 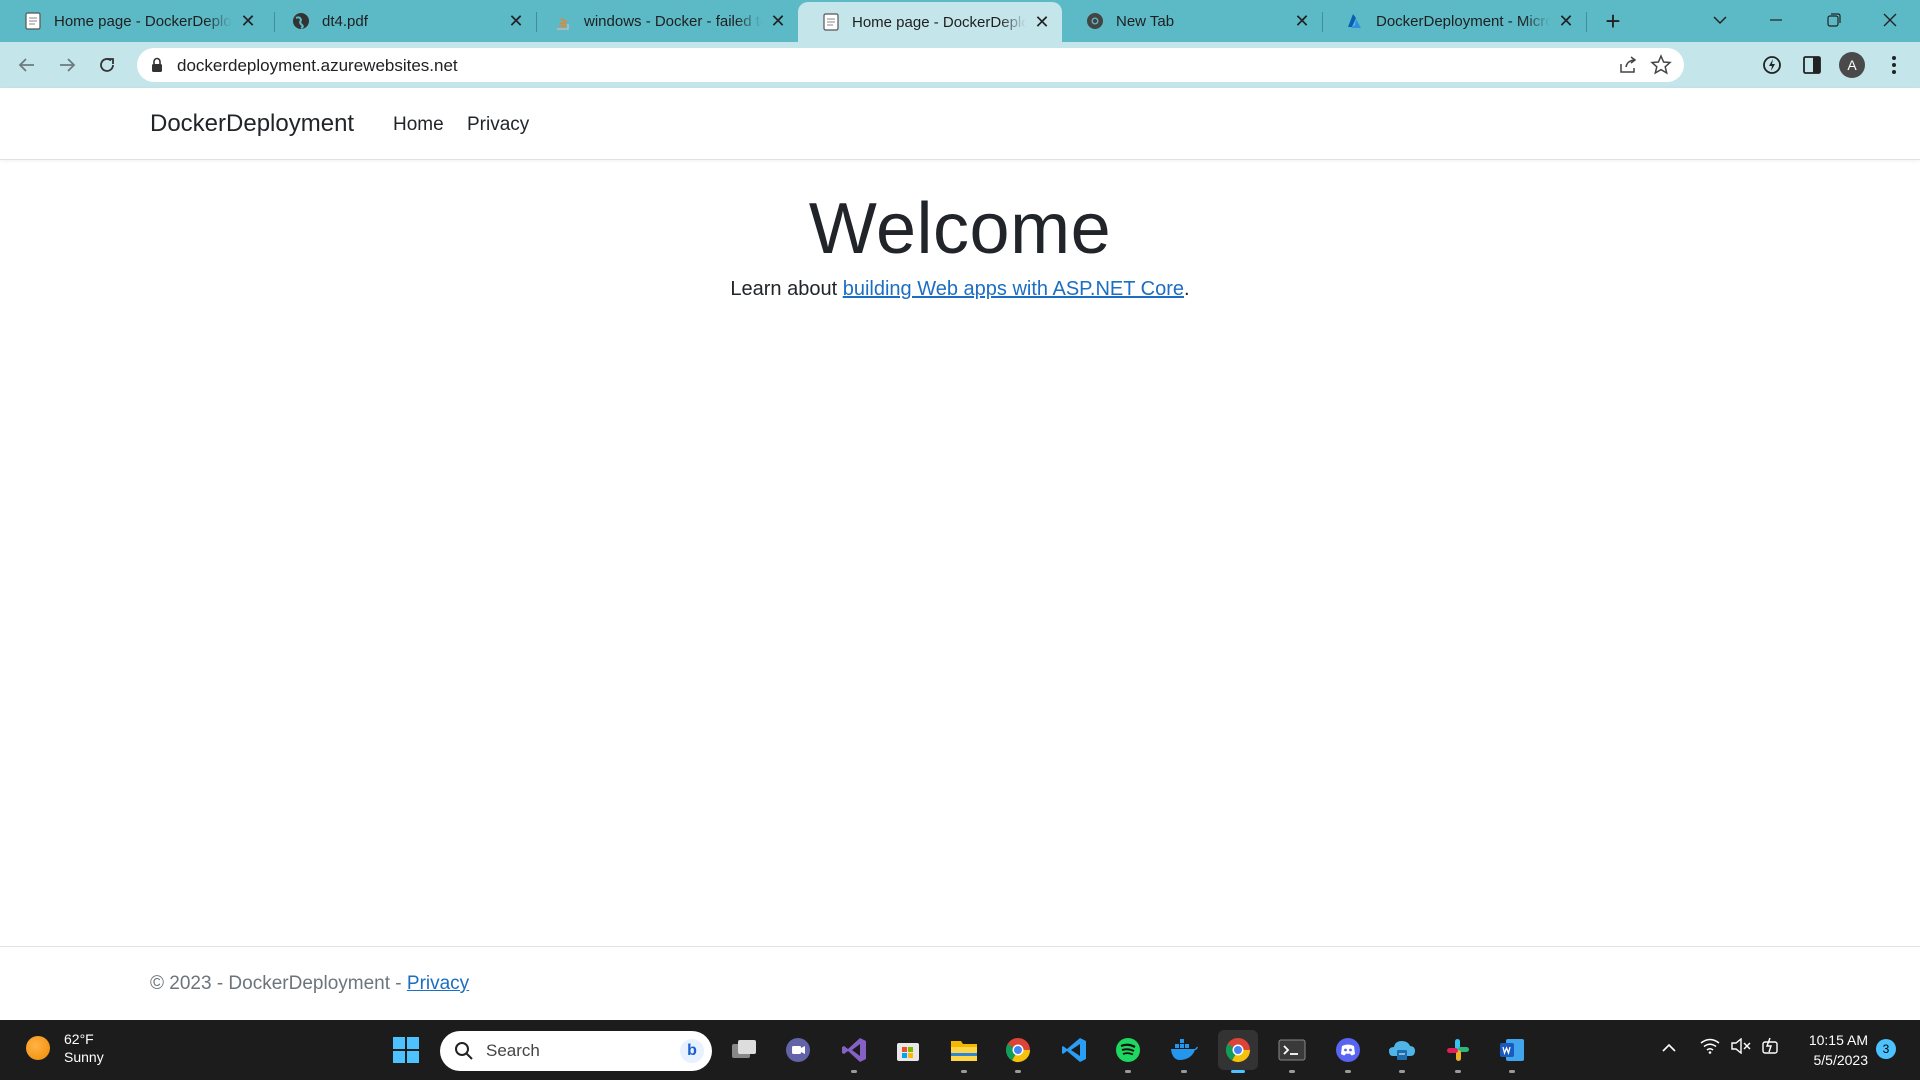 I want to click on word-icon, so click(x=1512, y=1051).